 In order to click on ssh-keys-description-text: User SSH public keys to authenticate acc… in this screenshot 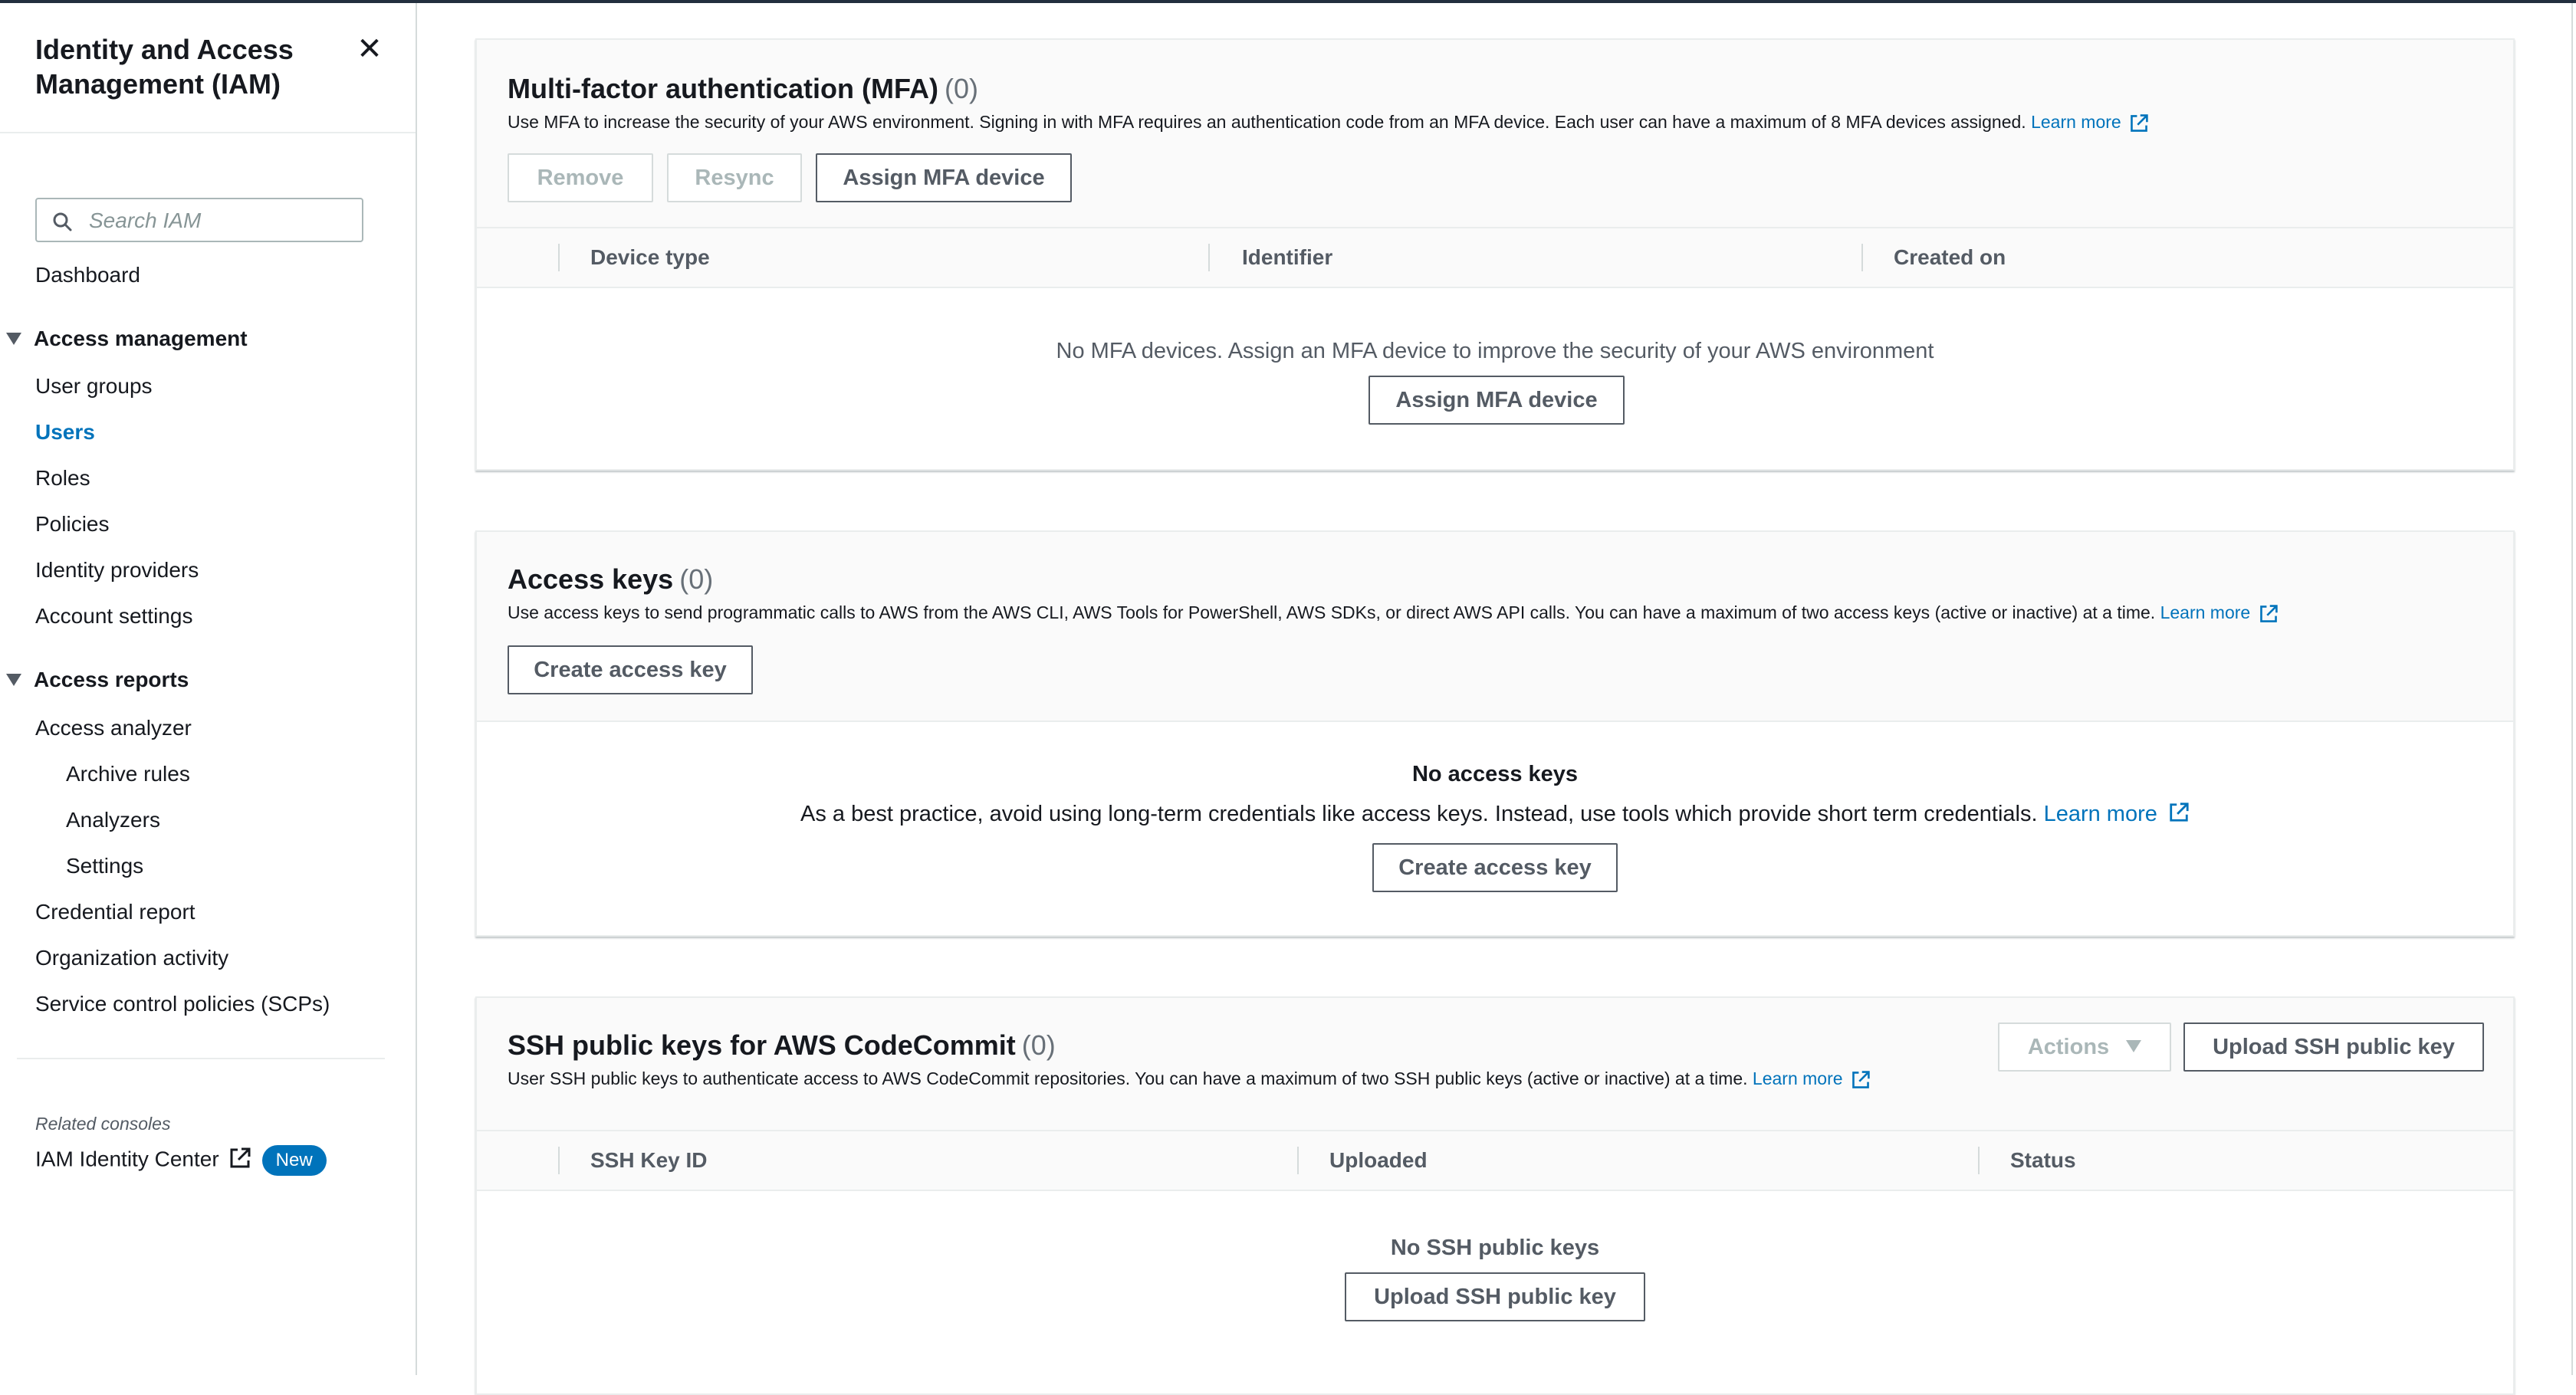, I will do `click(1128, 1078)`.